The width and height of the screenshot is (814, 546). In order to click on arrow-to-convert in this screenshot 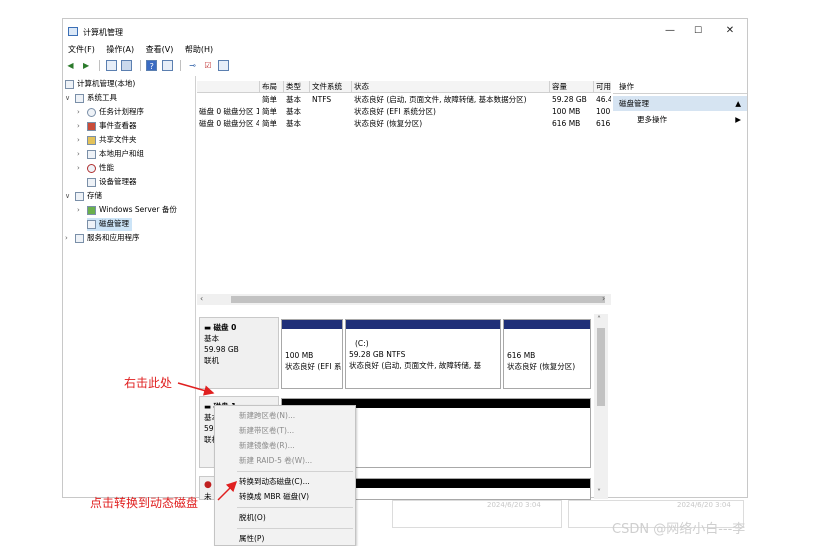, I will do `click(227, 490)`.